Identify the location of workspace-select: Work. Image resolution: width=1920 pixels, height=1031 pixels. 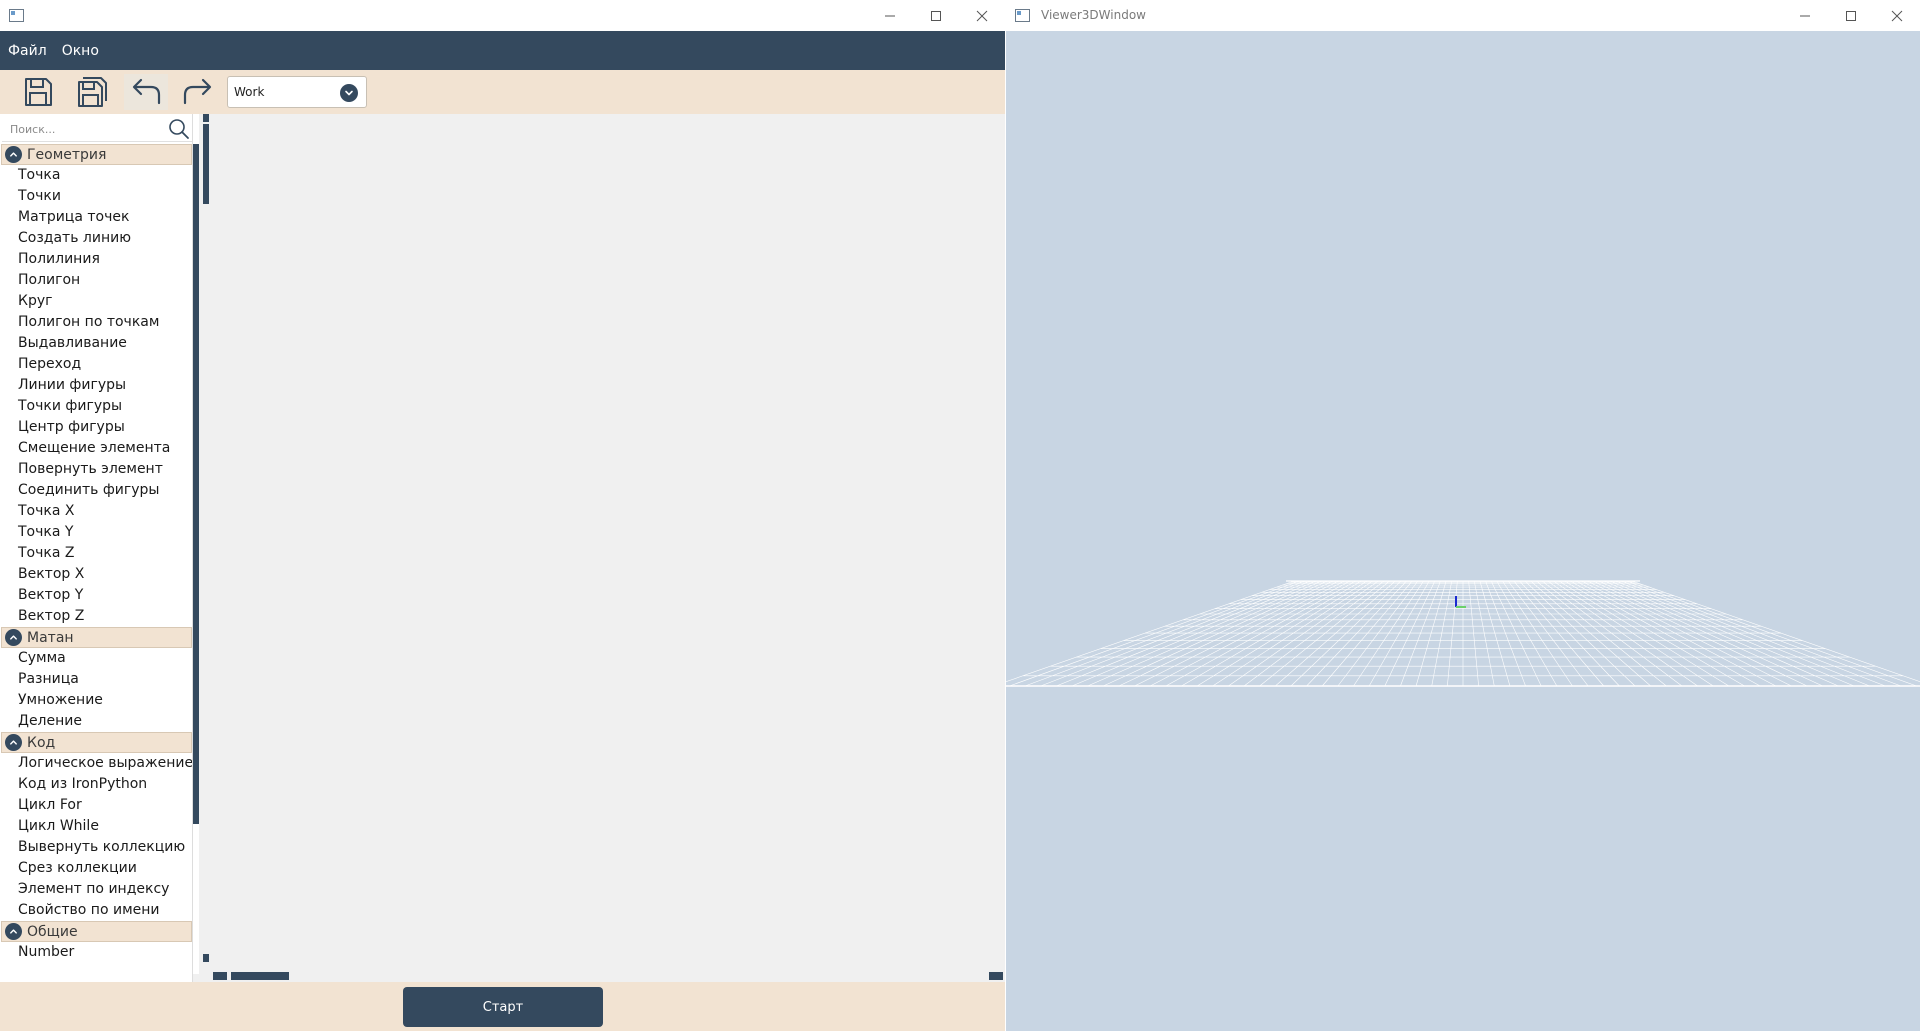
(297, 92).